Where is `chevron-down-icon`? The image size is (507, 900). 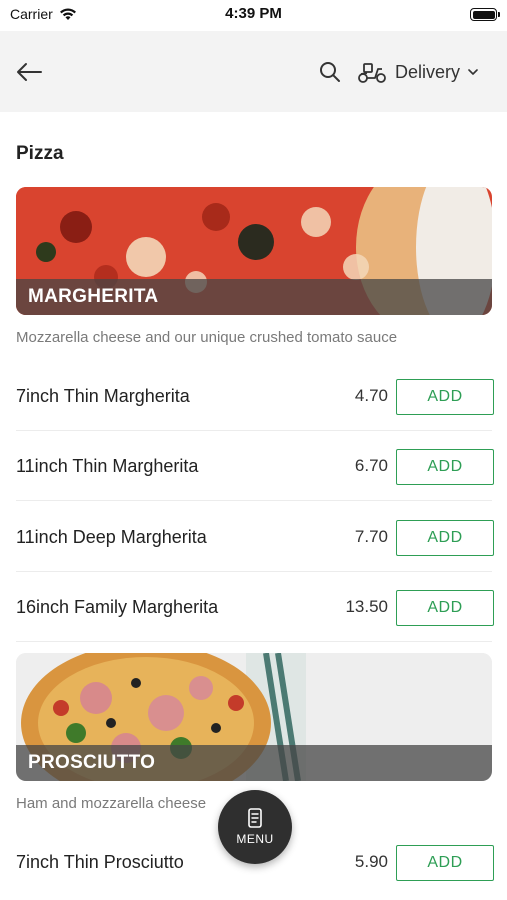
chevron-down-icon is located at coordinates (473, 72).